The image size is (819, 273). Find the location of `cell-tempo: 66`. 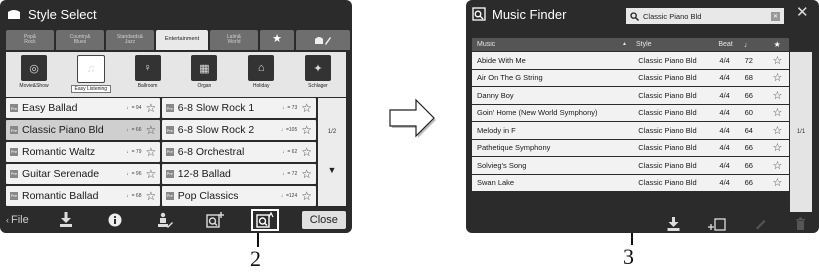

cell-tempo: 66 is located at coordinates (748, 183).